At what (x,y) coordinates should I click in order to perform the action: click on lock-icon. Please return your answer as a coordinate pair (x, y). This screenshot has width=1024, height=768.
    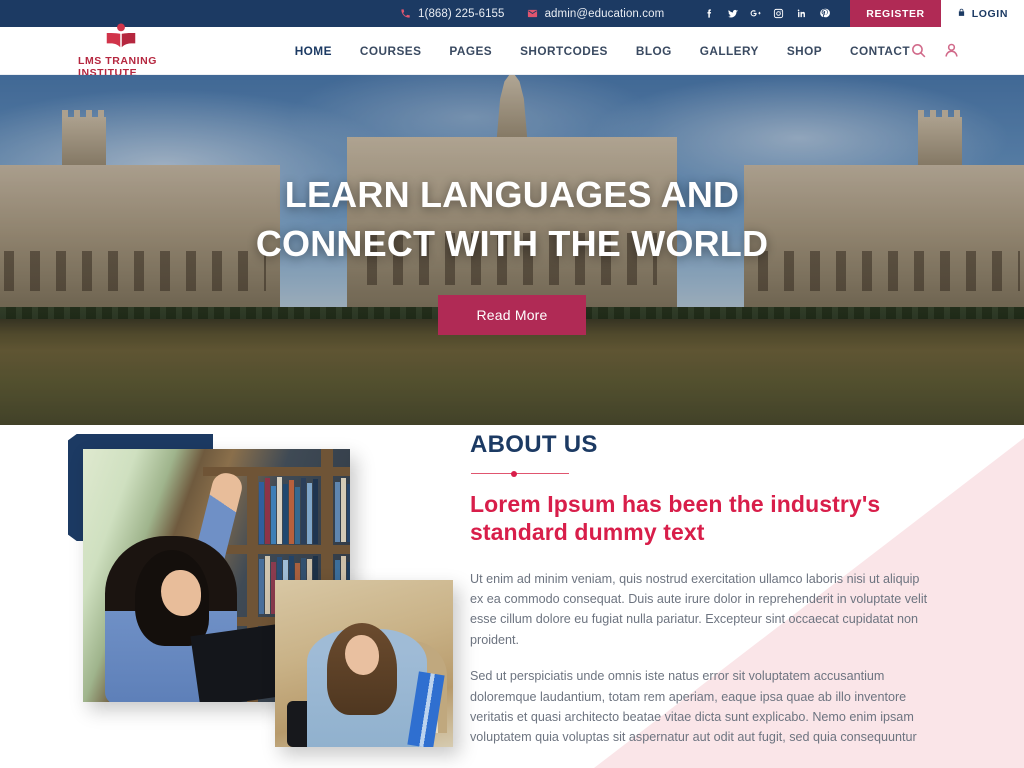
    Looking at the image, I should click on (961, 14).